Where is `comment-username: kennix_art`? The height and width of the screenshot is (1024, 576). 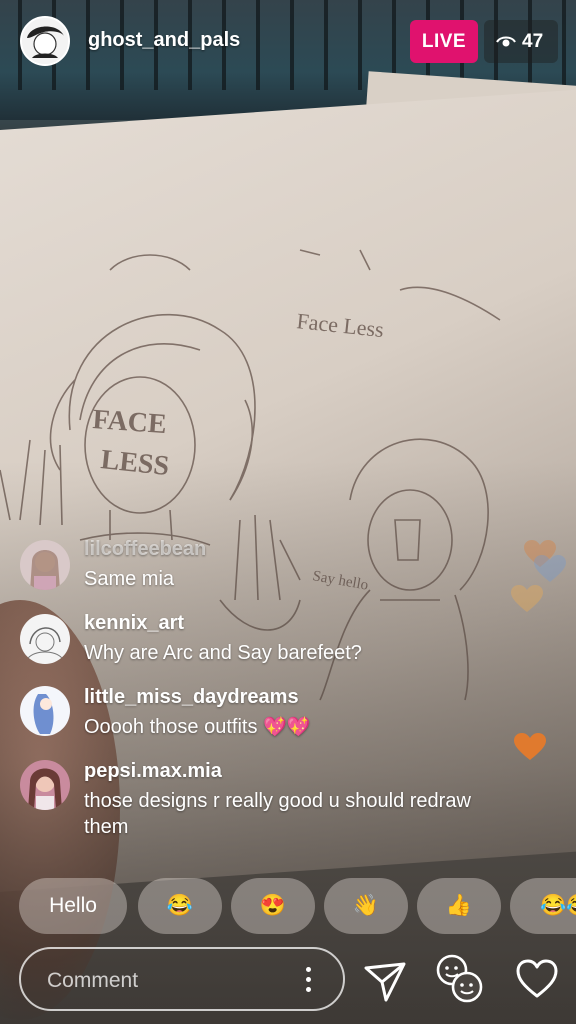 comment-username: kennix_art is located at coordinates (134, 623).